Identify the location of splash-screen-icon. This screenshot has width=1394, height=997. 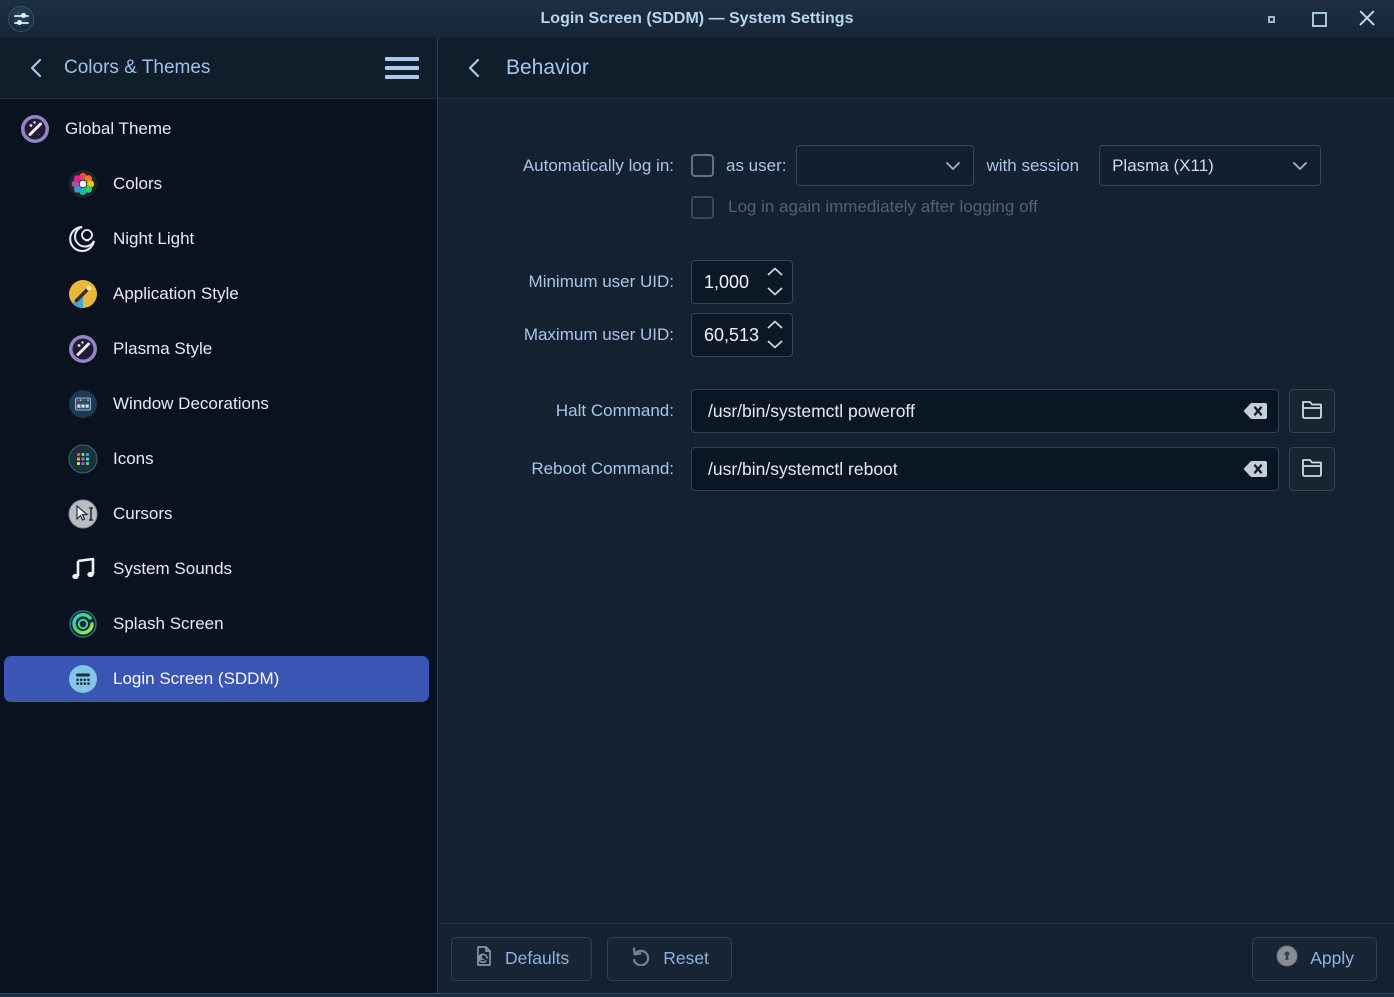
(83, 624).